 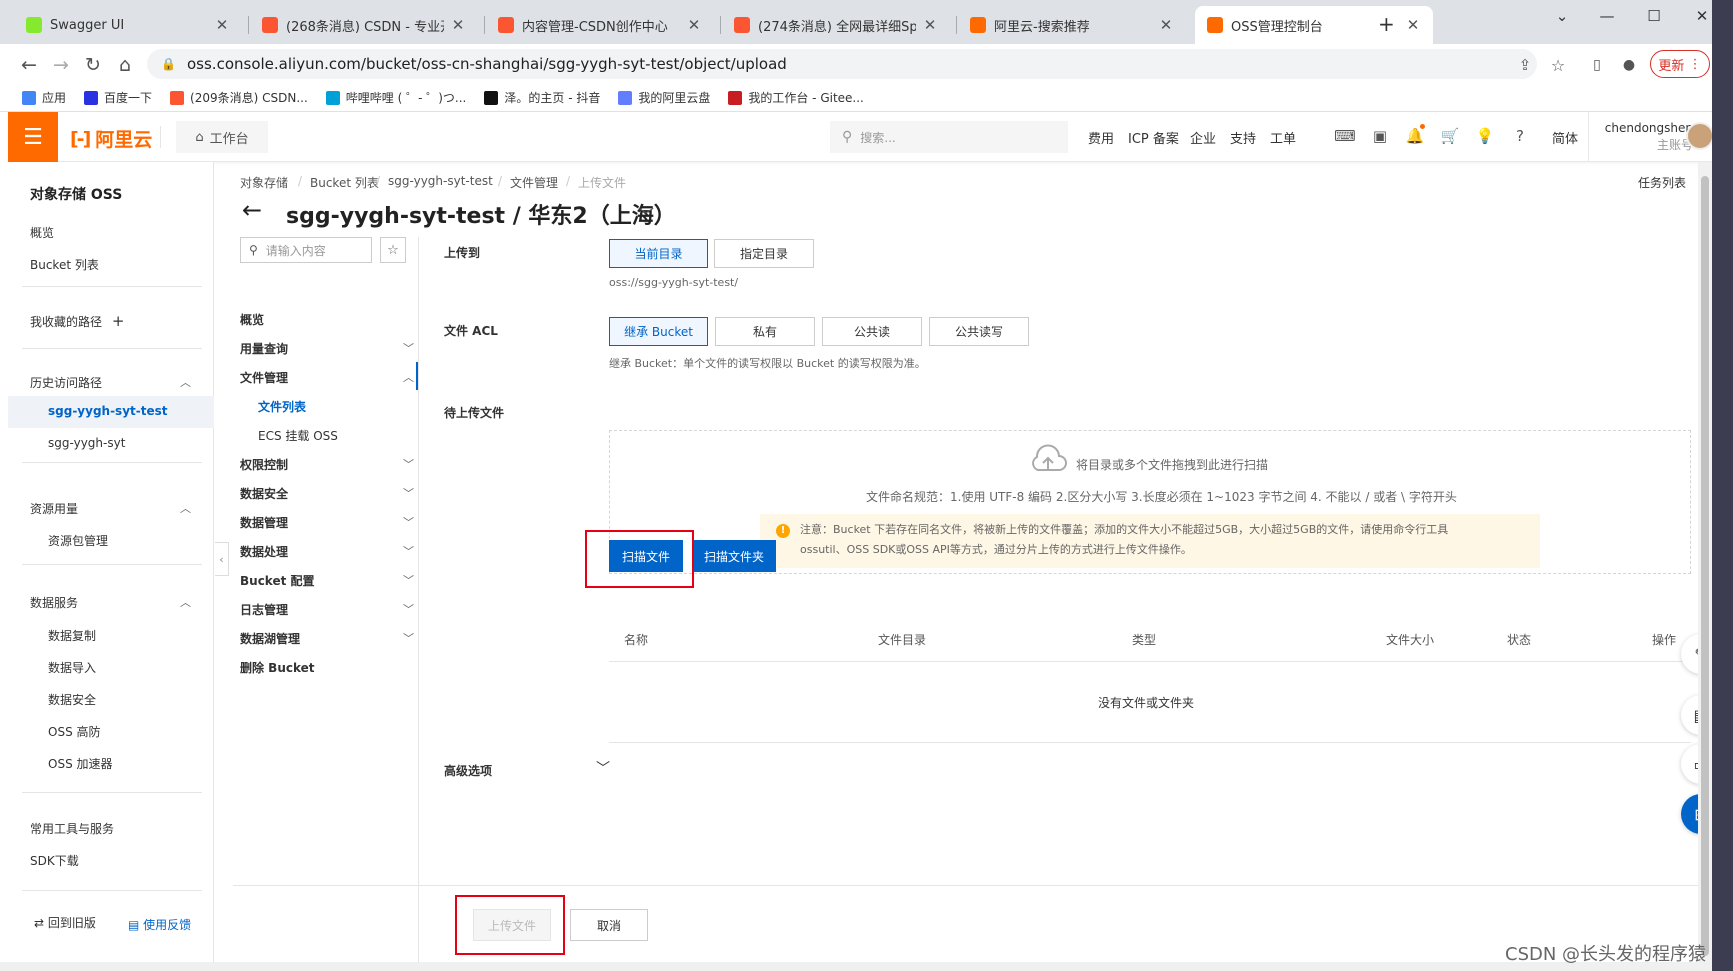 What do you see at coordinates (78, 540) in the screenshot?
I see `sidebar-item-resource-pack: 资源包管理` at bounding box center [78, 540].